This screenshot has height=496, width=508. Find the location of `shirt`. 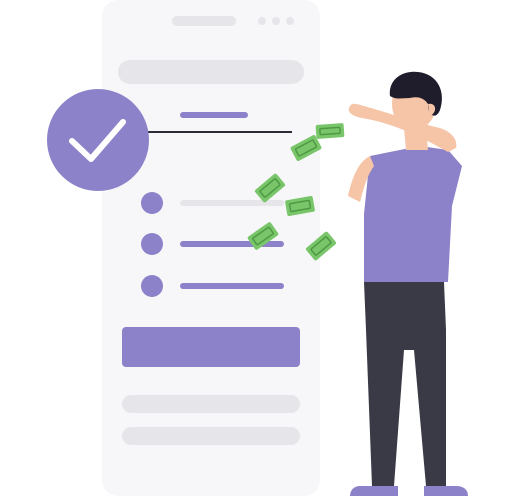

shirt is located at coordinates (413, 214).